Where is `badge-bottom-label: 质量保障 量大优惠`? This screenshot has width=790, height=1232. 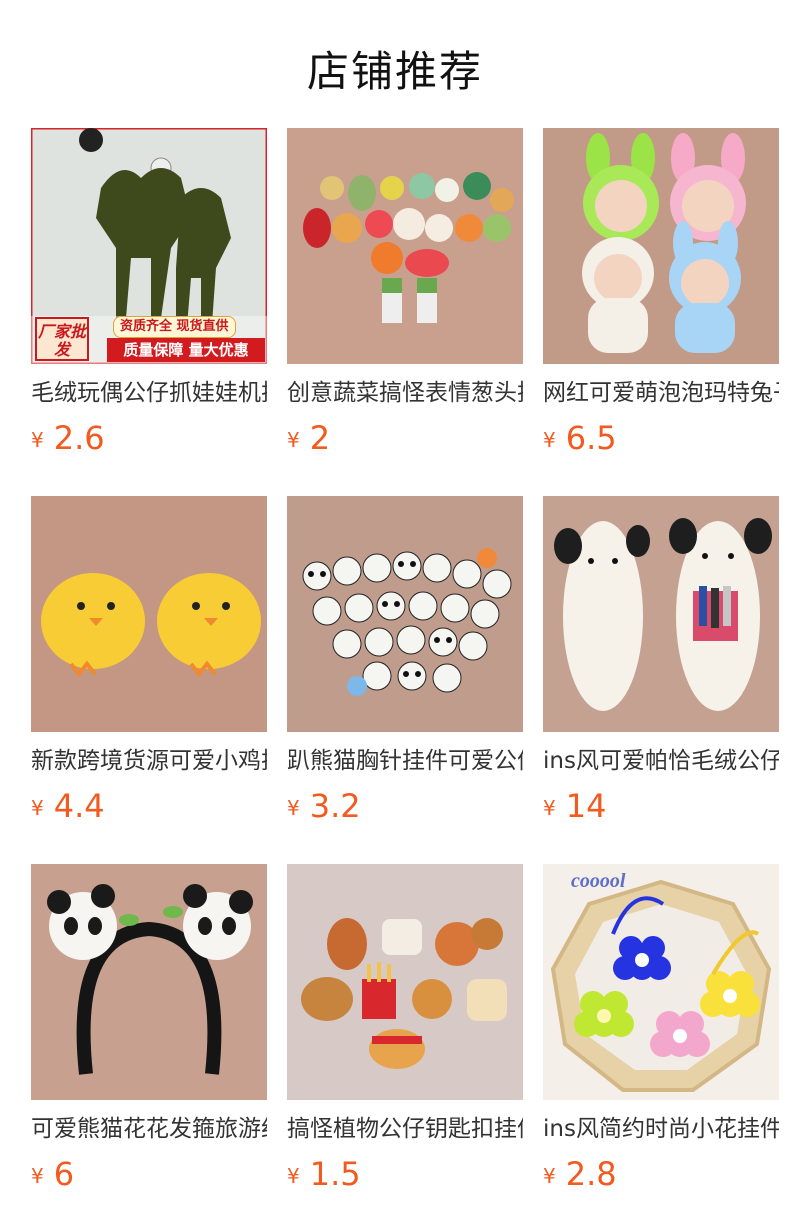
badge-bottom-label: 质量保障 量大优惠 is located at coordinates (186, 350).